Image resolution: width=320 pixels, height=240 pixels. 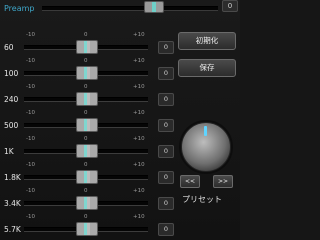 I want to click on preset-label: プリセット, so click(x=202, y=199).